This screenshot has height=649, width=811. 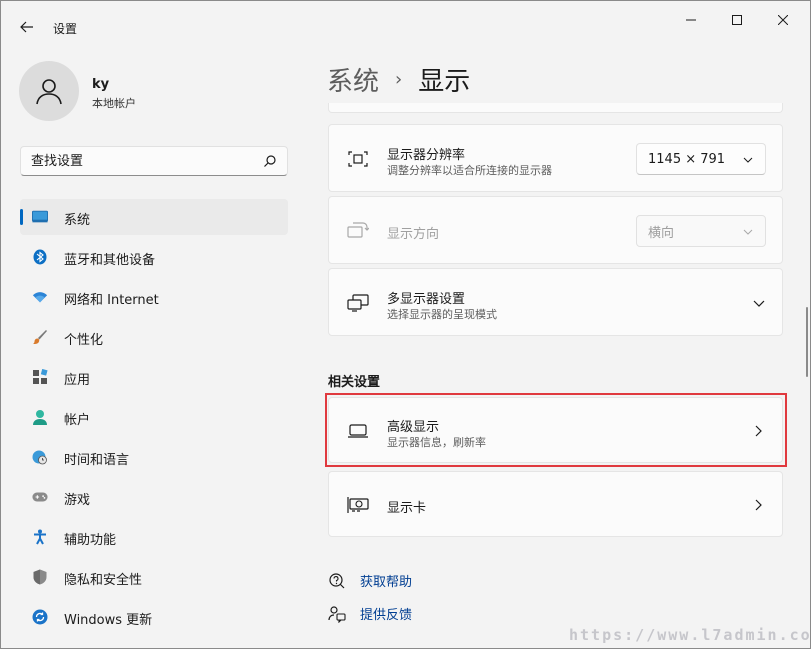 I want to click on multi-monitor-icon, so click(x=358, y=303).